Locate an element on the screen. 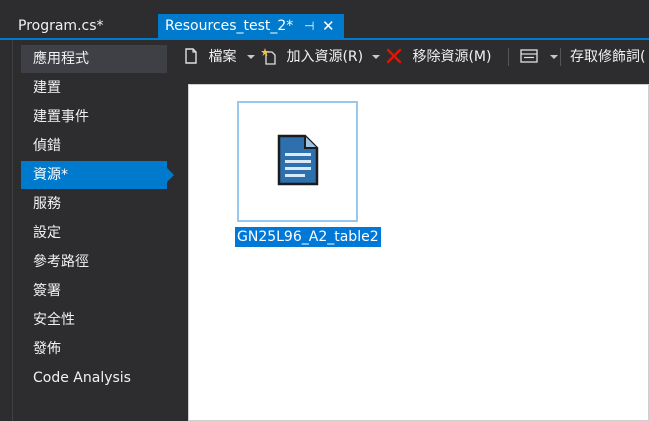 The image size is (649, 421). text-file-icon is located at coordinates (298, 160).